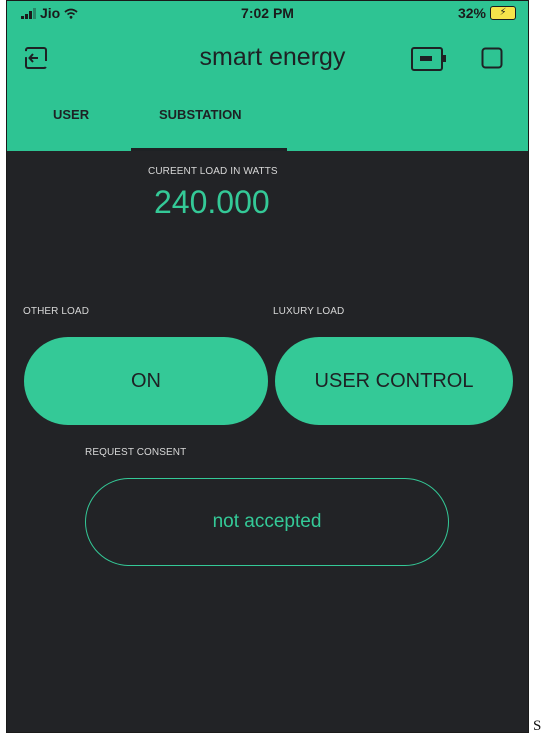 The image size is (542, 737). What do you see at coordinates (429, 59) in the screenshot?
I see `device-icon` at bounding box center [429, 59].